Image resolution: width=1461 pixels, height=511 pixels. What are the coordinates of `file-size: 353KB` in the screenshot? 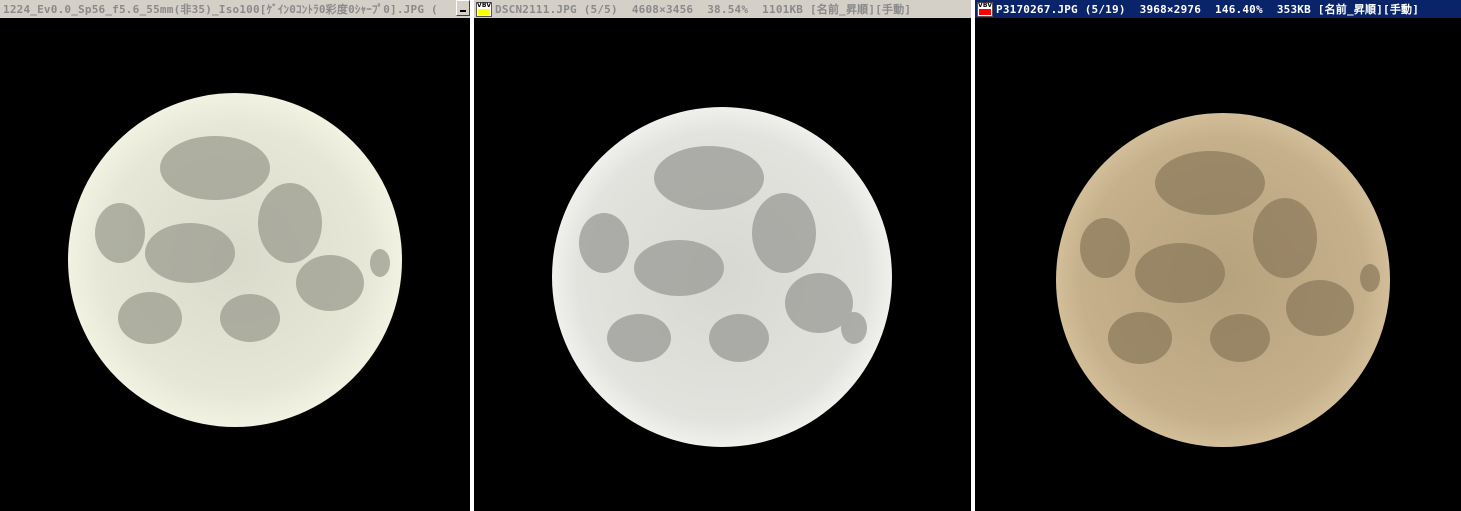 It's located at (1293, 9).